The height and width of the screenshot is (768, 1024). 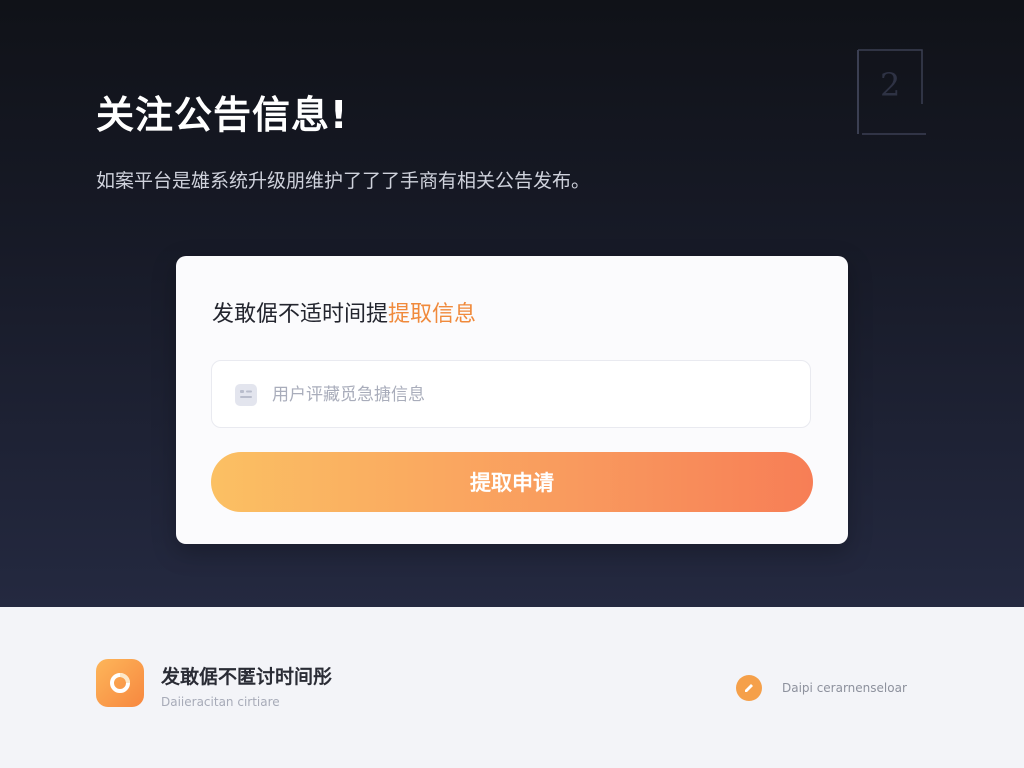 What do you see at coordinates (222, 115) in the screenshot?
I see `page-title: 关注公告信息!` at bounding box center [222, 115].